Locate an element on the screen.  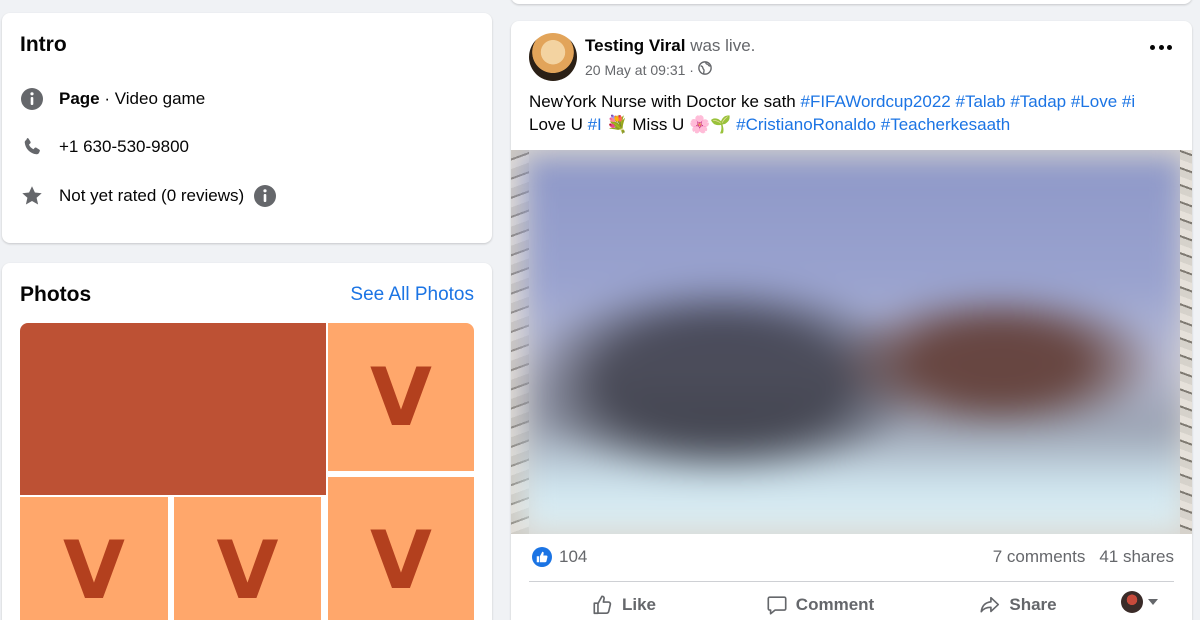
post-meta: 20 May at 09:31 · is located at coordinates (648, 69).